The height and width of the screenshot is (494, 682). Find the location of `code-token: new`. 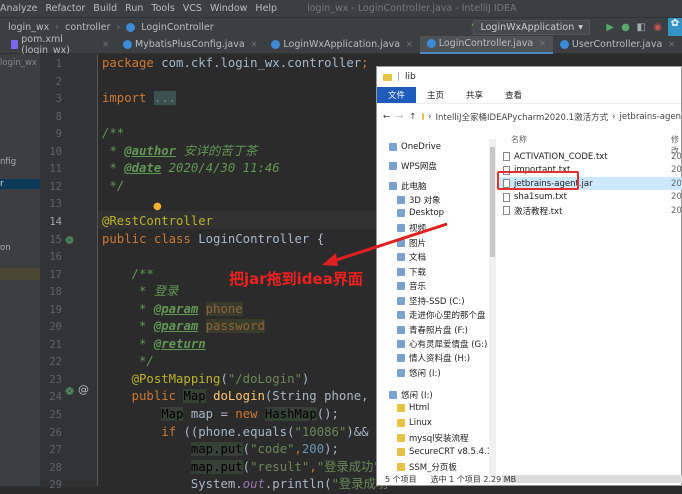

code-token: new is located at coordinates (250, 414).